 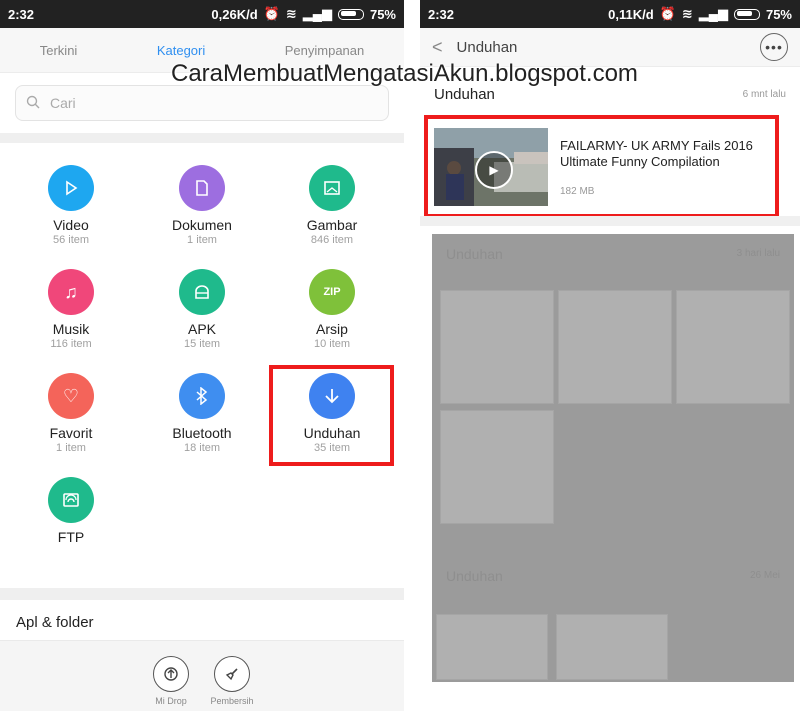 I want to click on tool-label: Mi Drop, so click(x=171, y=701).